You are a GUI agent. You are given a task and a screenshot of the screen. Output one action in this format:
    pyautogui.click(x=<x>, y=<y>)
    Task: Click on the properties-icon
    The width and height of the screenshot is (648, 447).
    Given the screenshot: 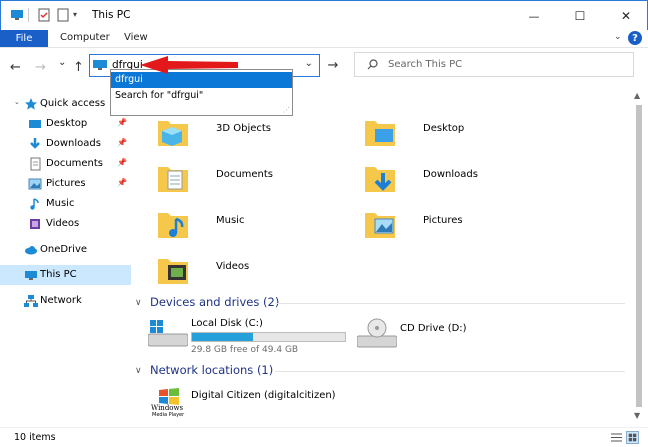 What is the action you would take?
    pyautogui.click(x=44, y=15)
    